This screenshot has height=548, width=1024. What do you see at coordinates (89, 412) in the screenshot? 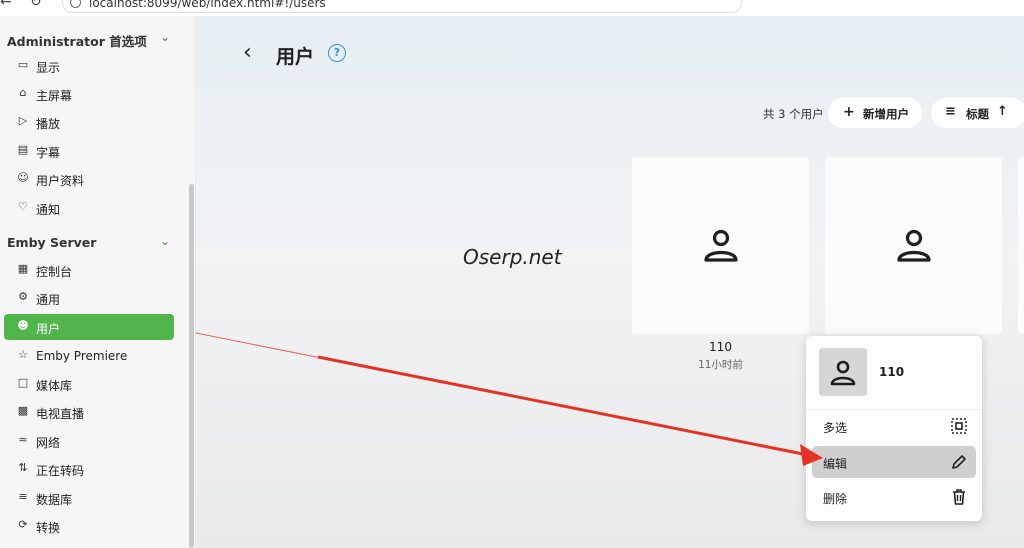
I see `sidebar-item-live-tv: ▩ 电视直播` at bounding box center [89, 412].